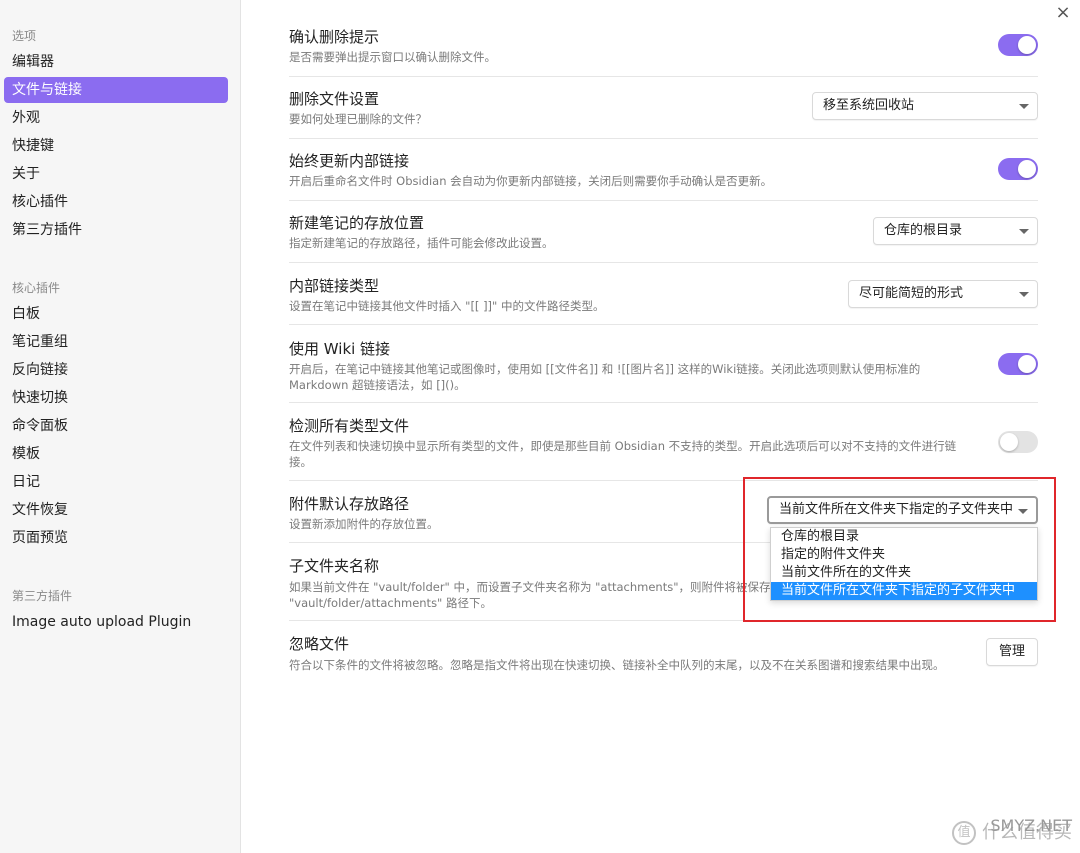 The image size is (1080, 853). Describe the element at coordinates (663, 49) in the screenshot. I see `setting-confirm-delete: 确认删除提示 是否需要弹出提示窗口以确认删除文件。` at that location.